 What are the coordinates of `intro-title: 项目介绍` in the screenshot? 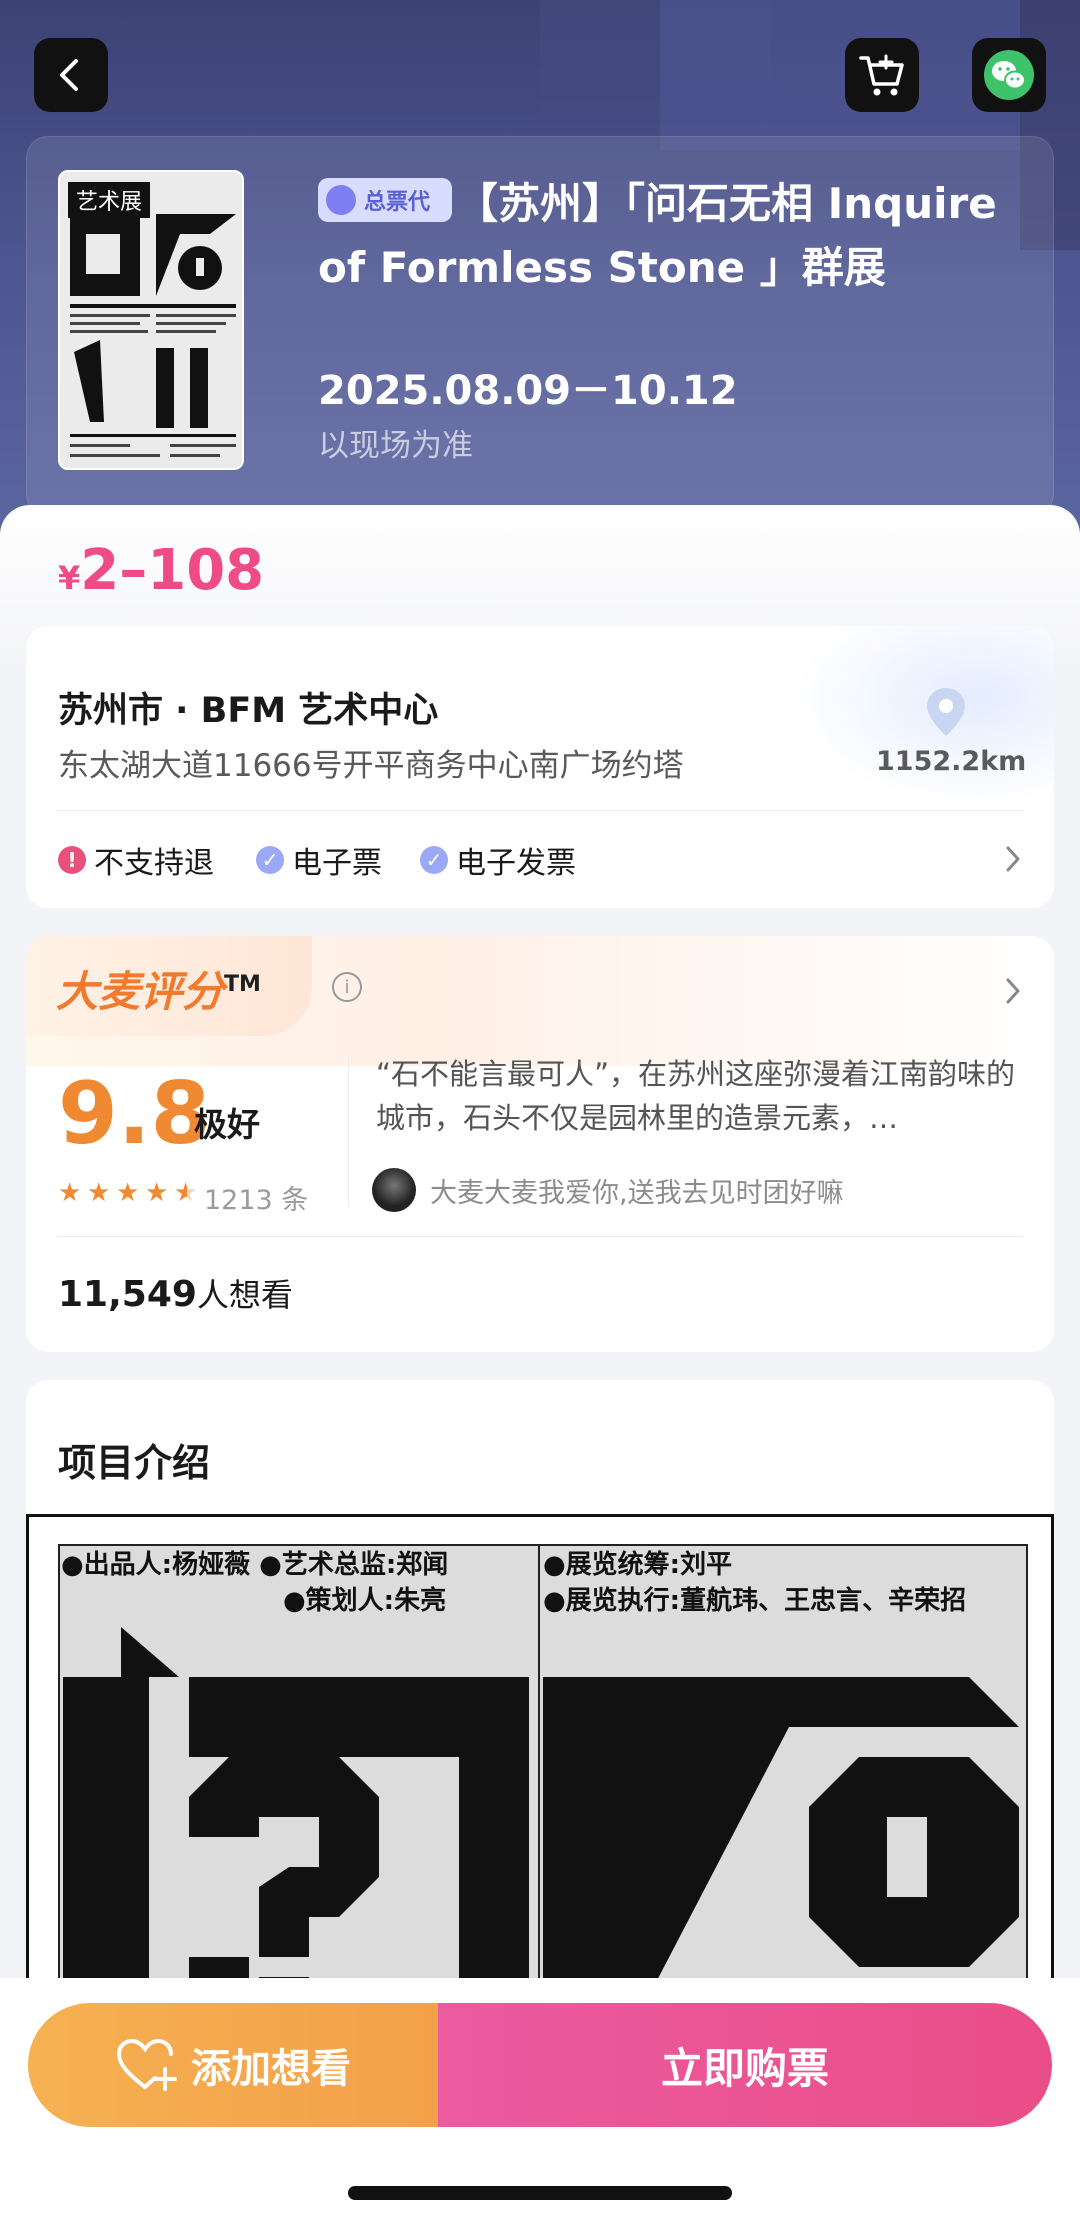 It's located at (134, 1463).